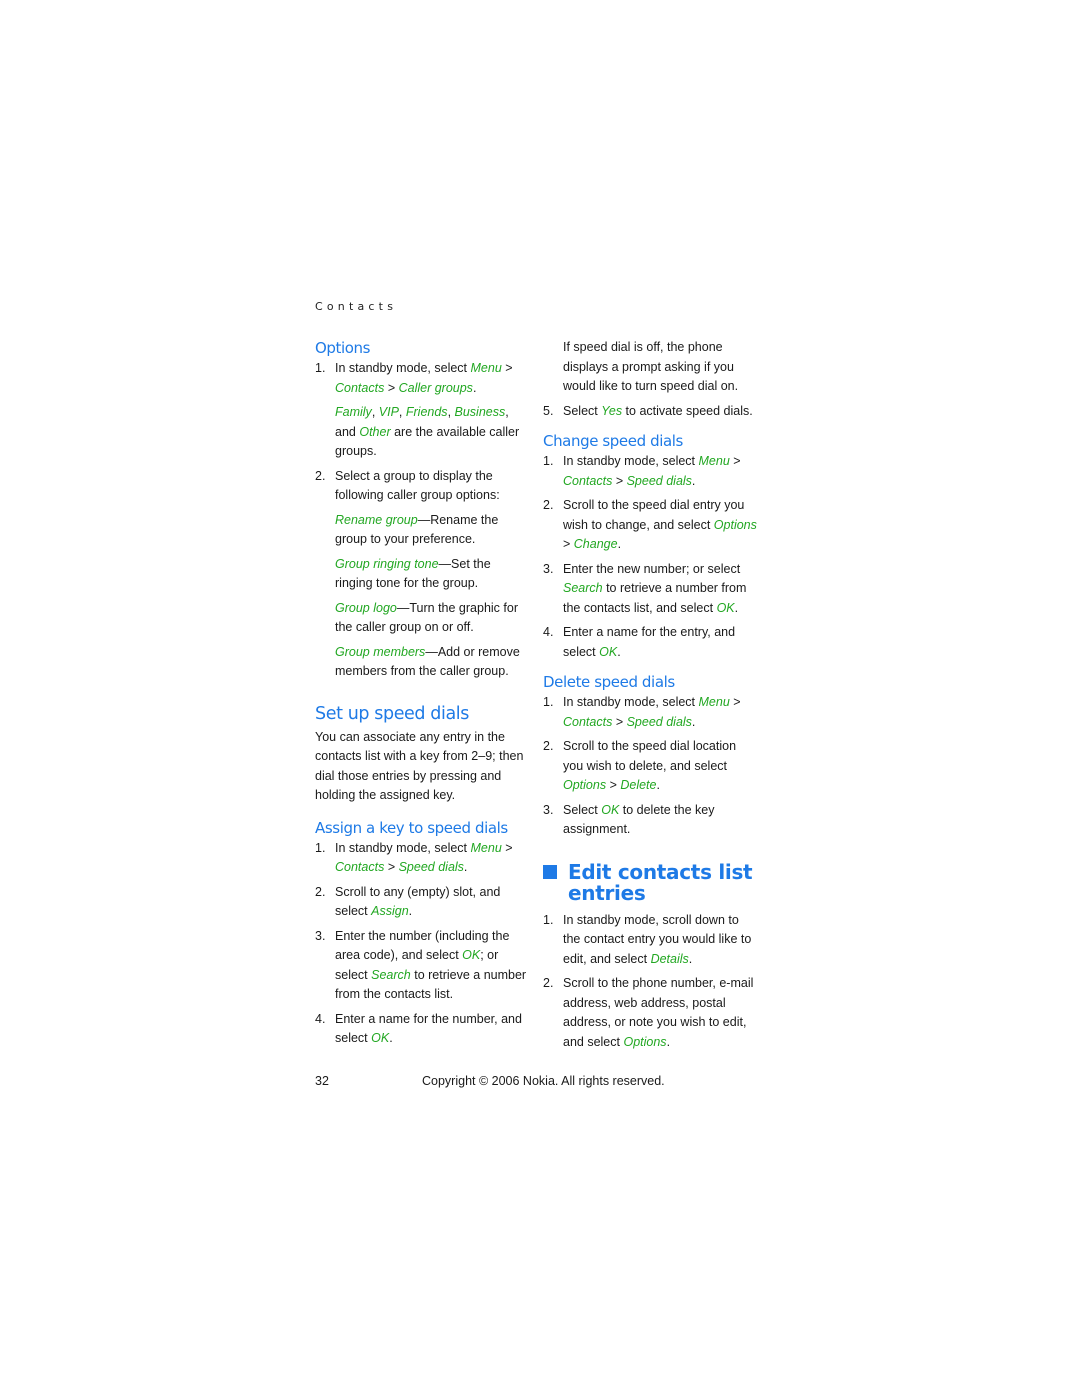 Image resolution: width=1080 pixels, height=1397 pixels. What do you see at coordinates (609, 682) in the screenshot?
I see `section-heading-delete-speed-dials: Delete speed dials` at bounding box center [609, 682].